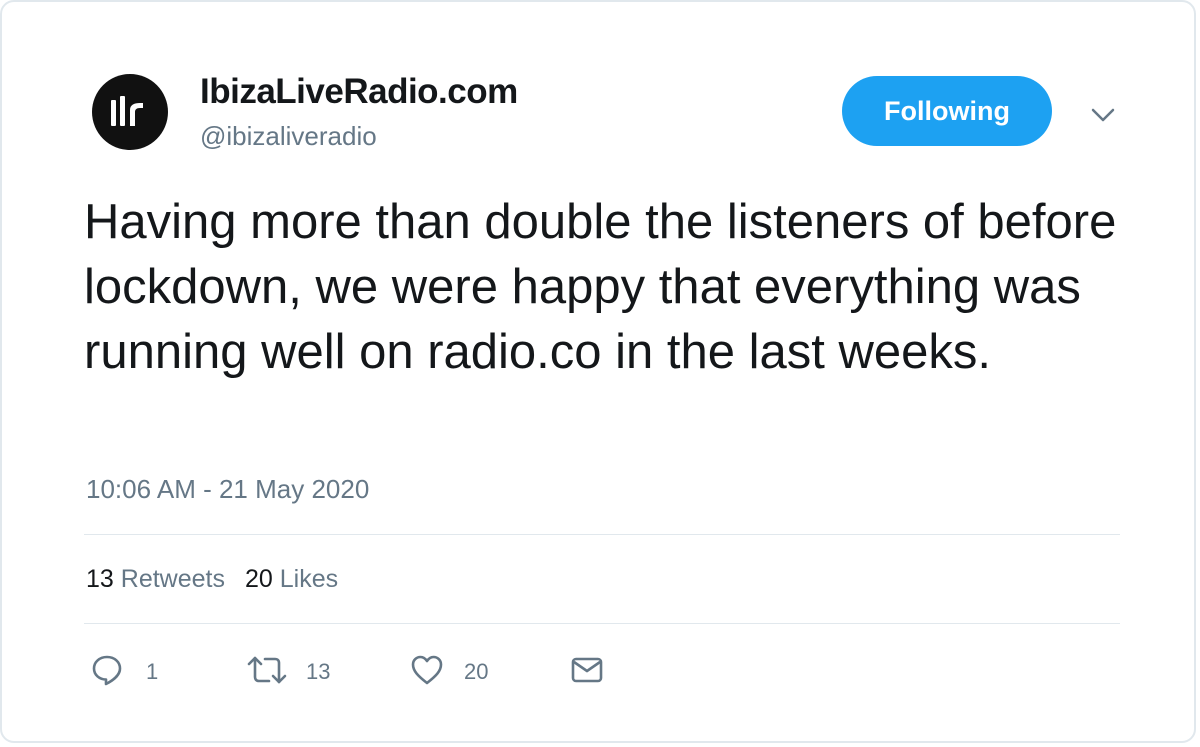 The image size is (1200, 747). What do you see at coordinates (152, 671) in the screenshot?
I see `reply-count: 1` at bounding box center [152, 671].